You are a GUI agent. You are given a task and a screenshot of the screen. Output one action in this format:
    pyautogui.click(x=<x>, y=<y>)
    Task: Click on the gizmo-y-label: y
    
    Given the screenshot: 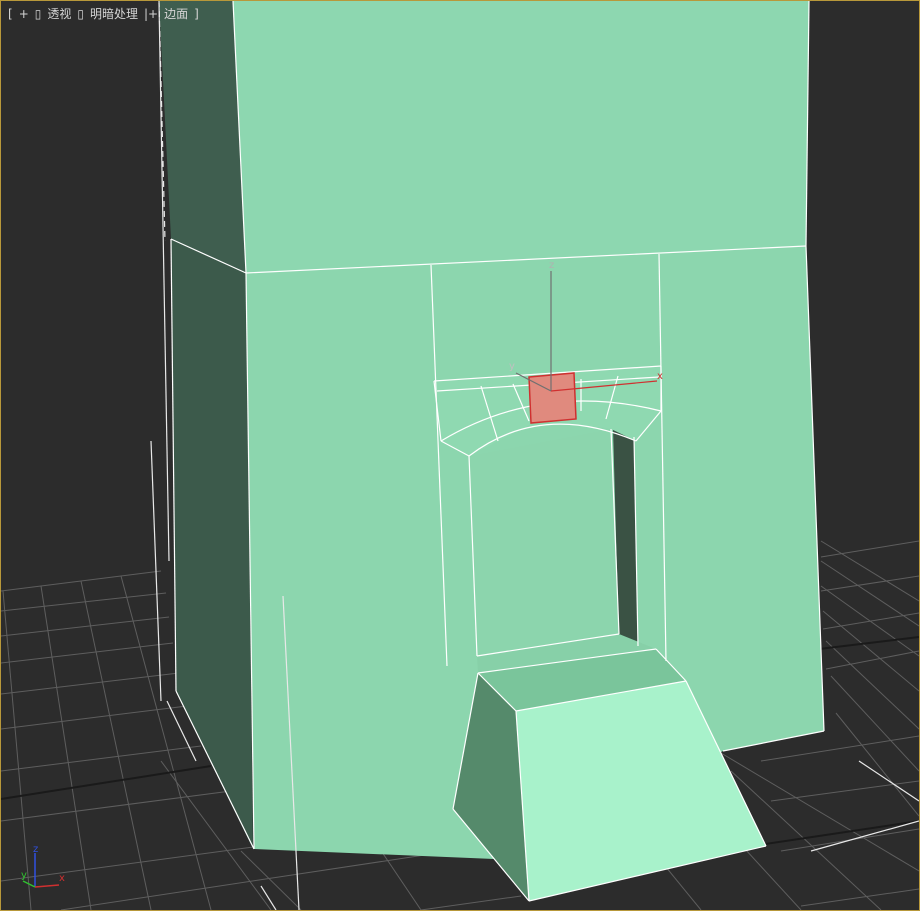 What is the action you would take?
    pyautogui.click(x=512, y=366)
    